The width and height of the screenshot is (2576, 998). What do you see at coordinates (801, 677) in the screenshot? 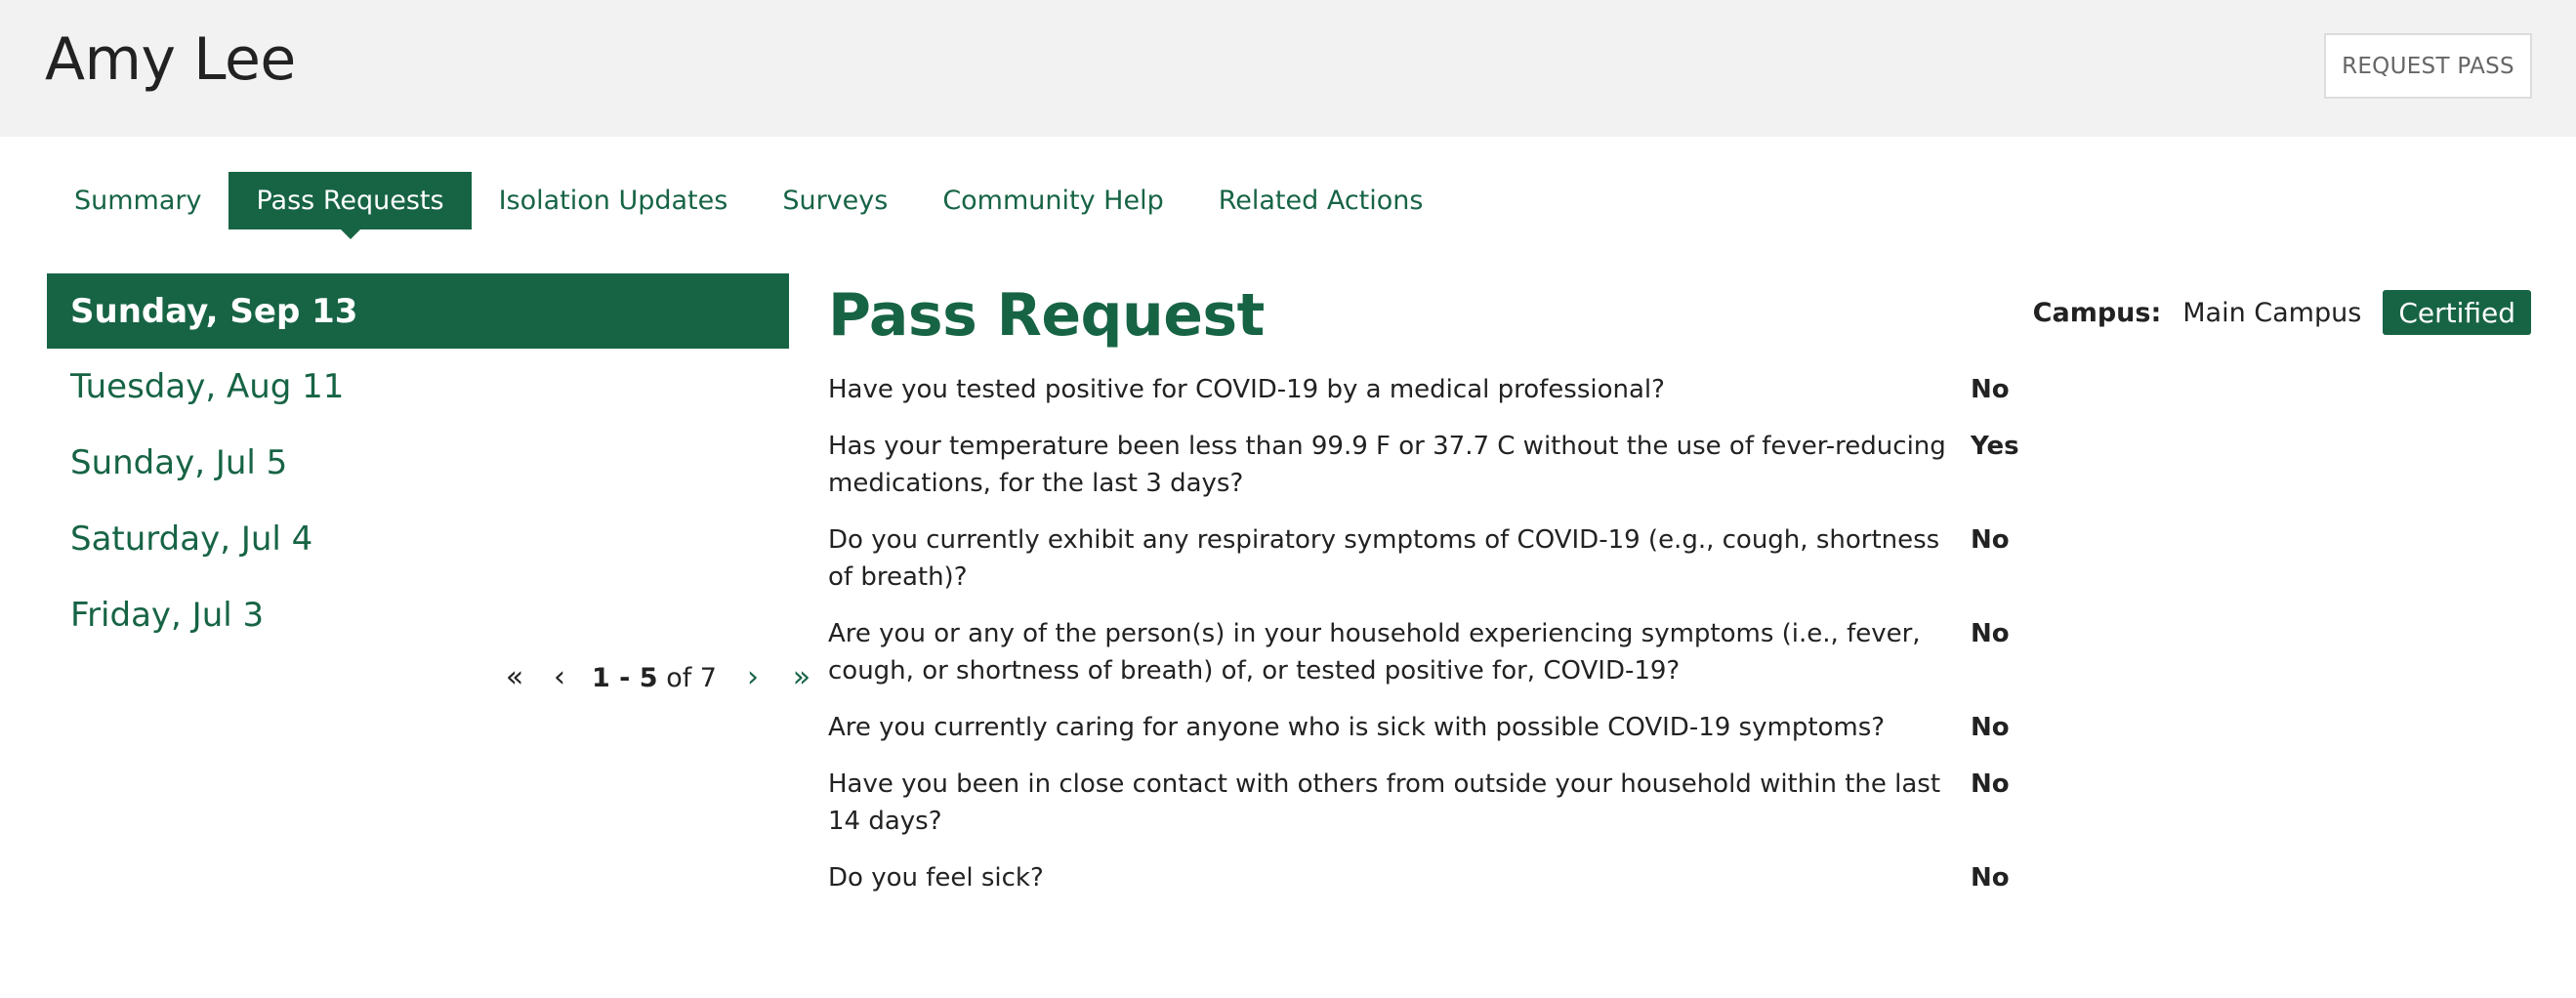
I see `last-page-icon: »` at bounding box center [801, 677].